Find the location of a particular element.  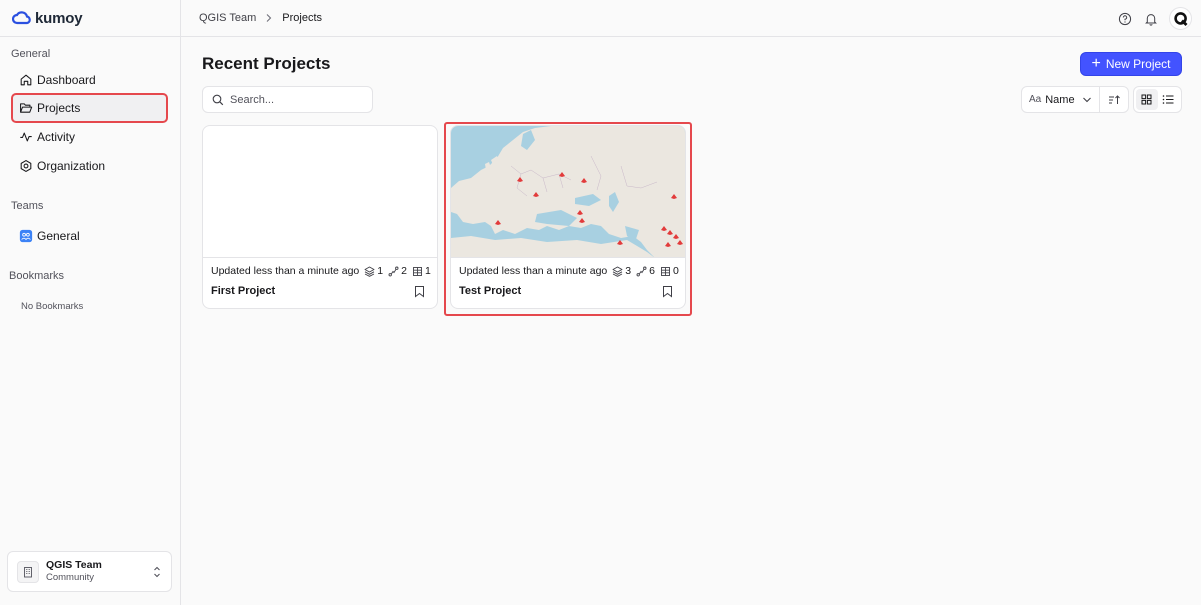

activity-icon is located at coordinates (26, 137).